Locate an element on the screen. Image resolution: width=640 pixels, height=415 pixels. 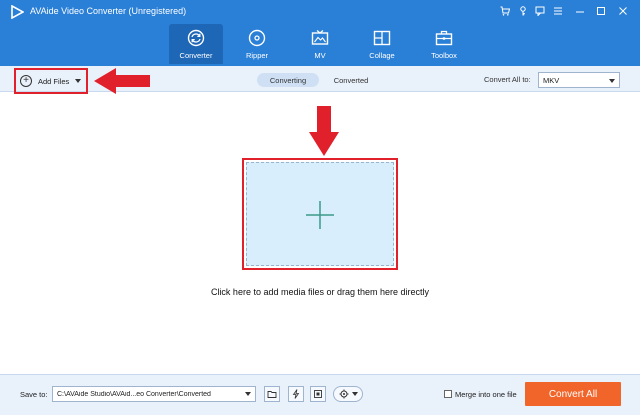
merge-checkbox is located at coordinates (448, 394).